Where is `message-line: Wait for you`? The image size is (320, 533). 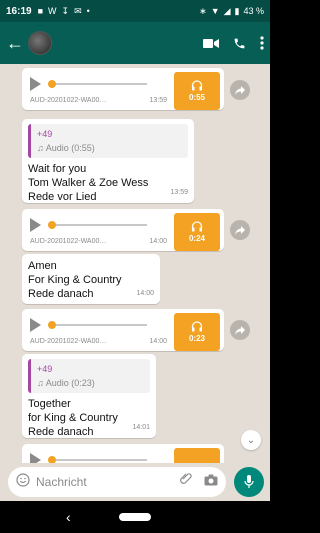 message-line: Wait for you is located at coordinates (57, 169).